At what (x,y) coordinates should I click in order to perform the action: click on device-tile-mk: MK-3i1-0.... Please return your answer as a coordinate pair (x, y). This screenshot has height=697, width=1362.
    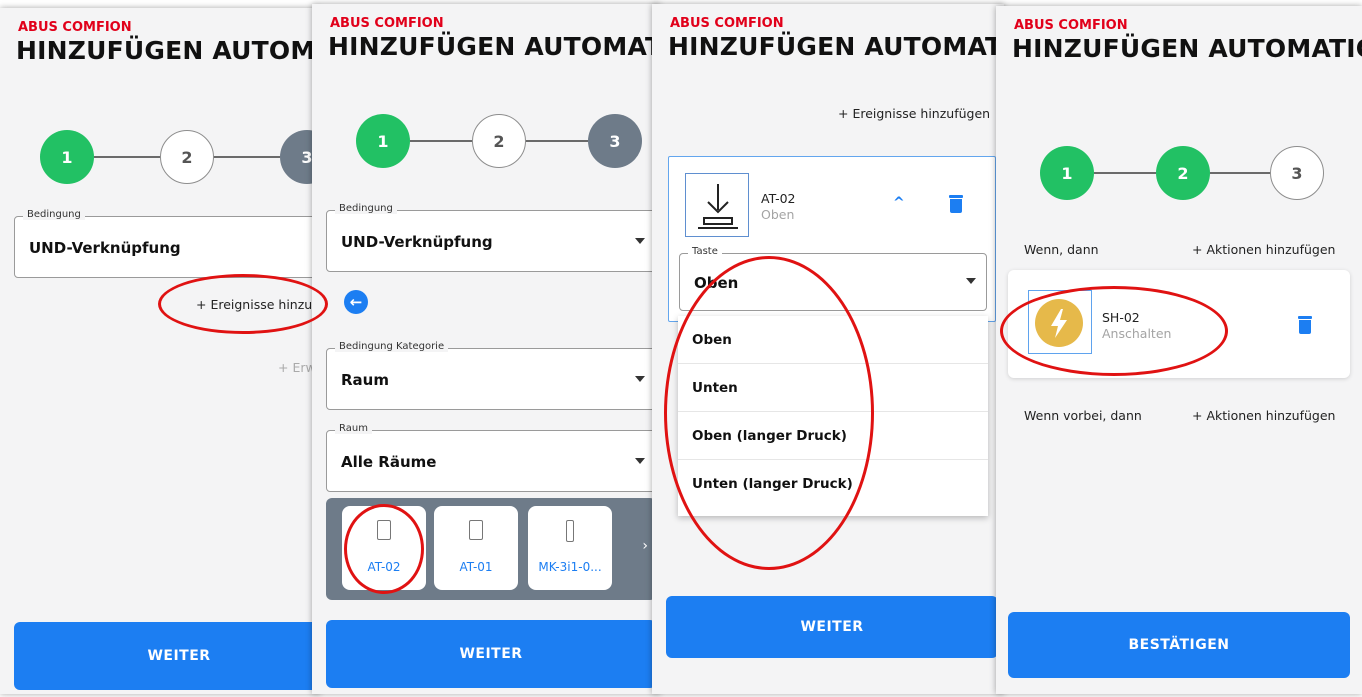
    Looking at the image, I should click on (570, 548).